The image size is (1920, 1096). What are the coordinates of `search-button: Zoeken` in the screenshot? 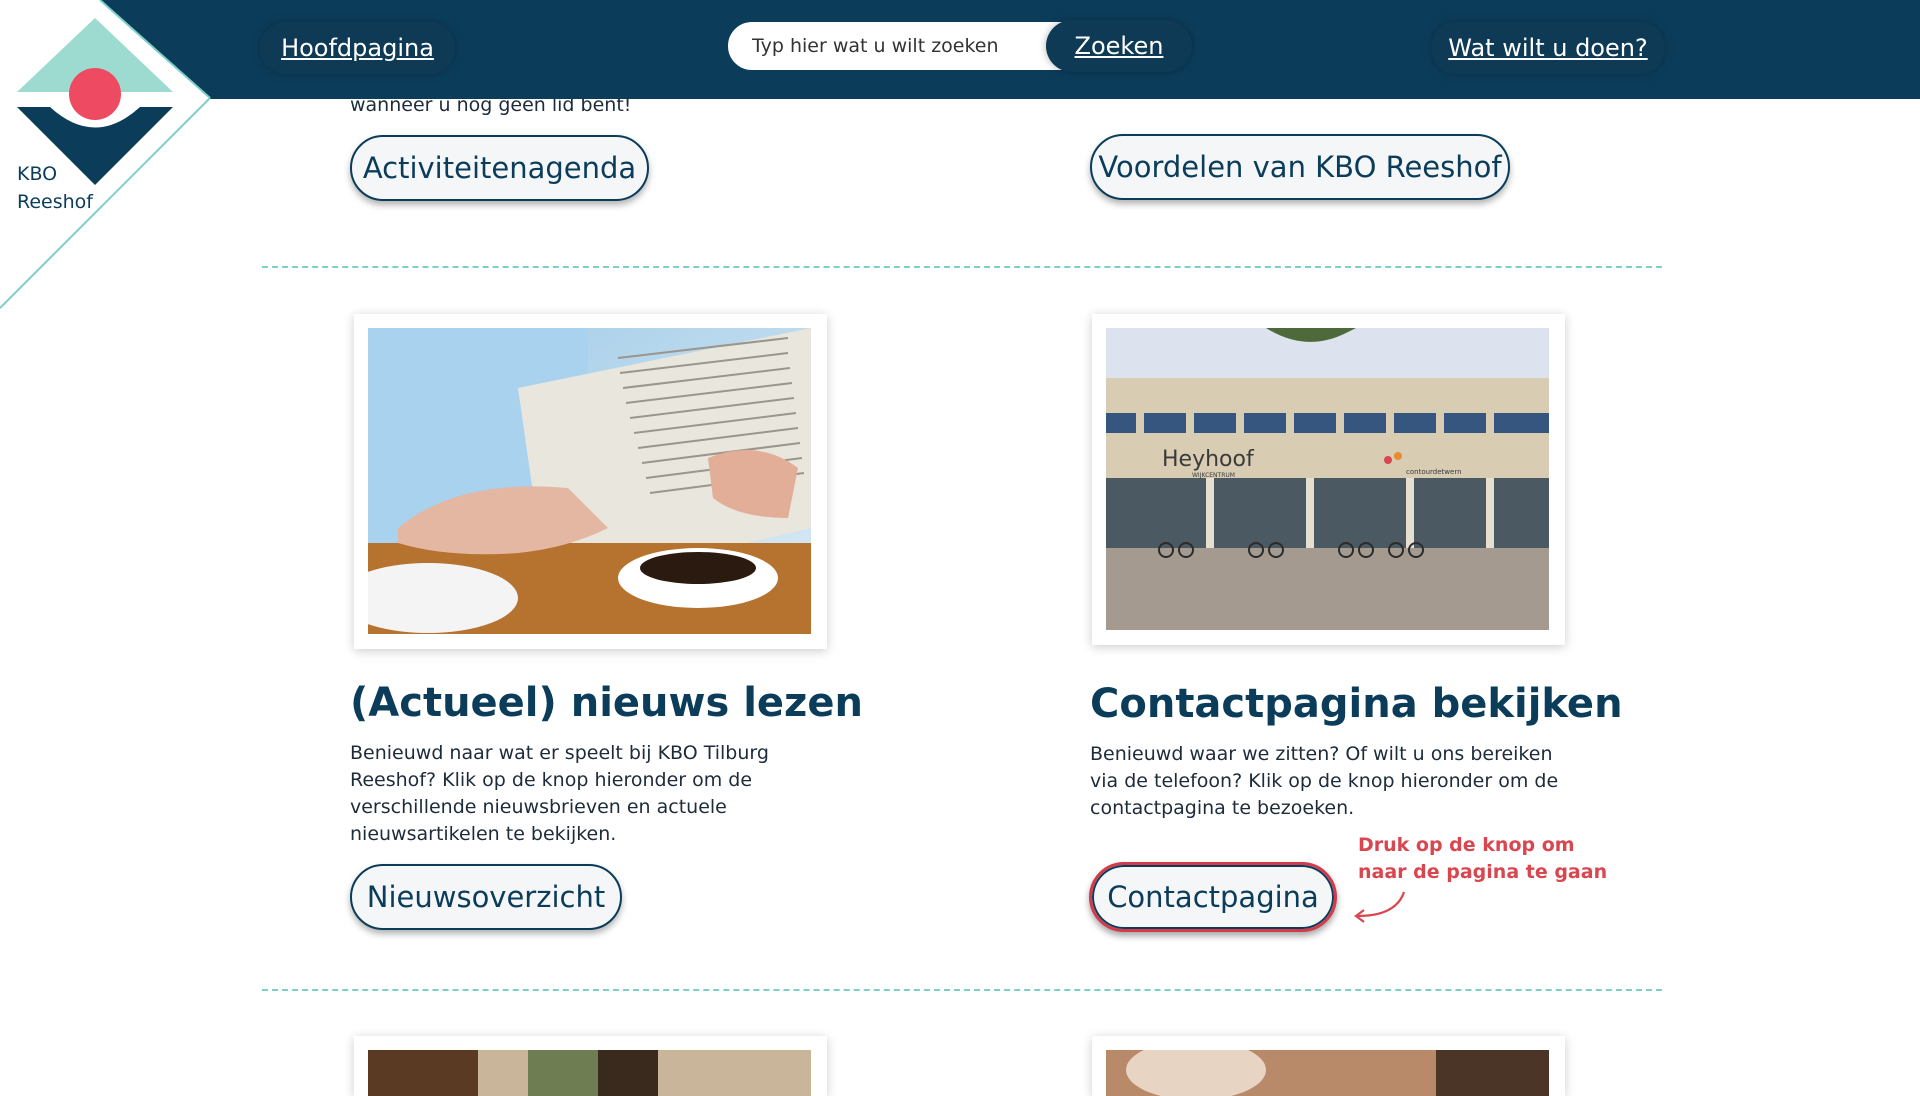 It's located at (1119, 46).